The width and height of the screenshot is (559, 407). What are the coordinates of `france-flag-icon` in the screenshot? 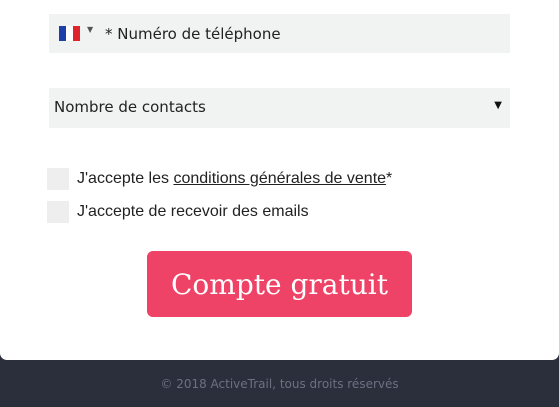 It's located at (69, 33).